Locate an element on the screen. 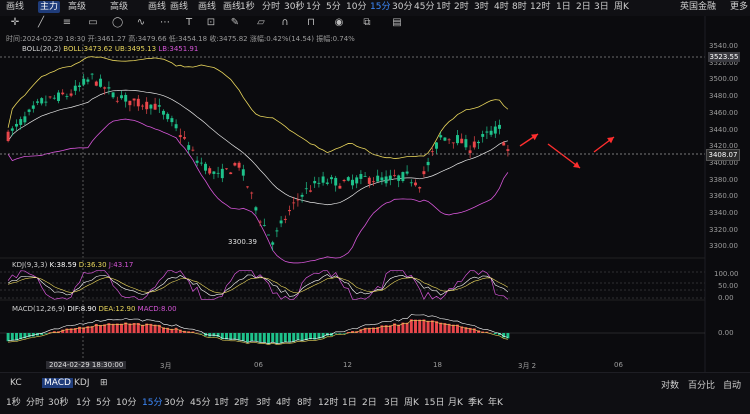  bottom-tf: 30分 is located at coordinates (174, 401).